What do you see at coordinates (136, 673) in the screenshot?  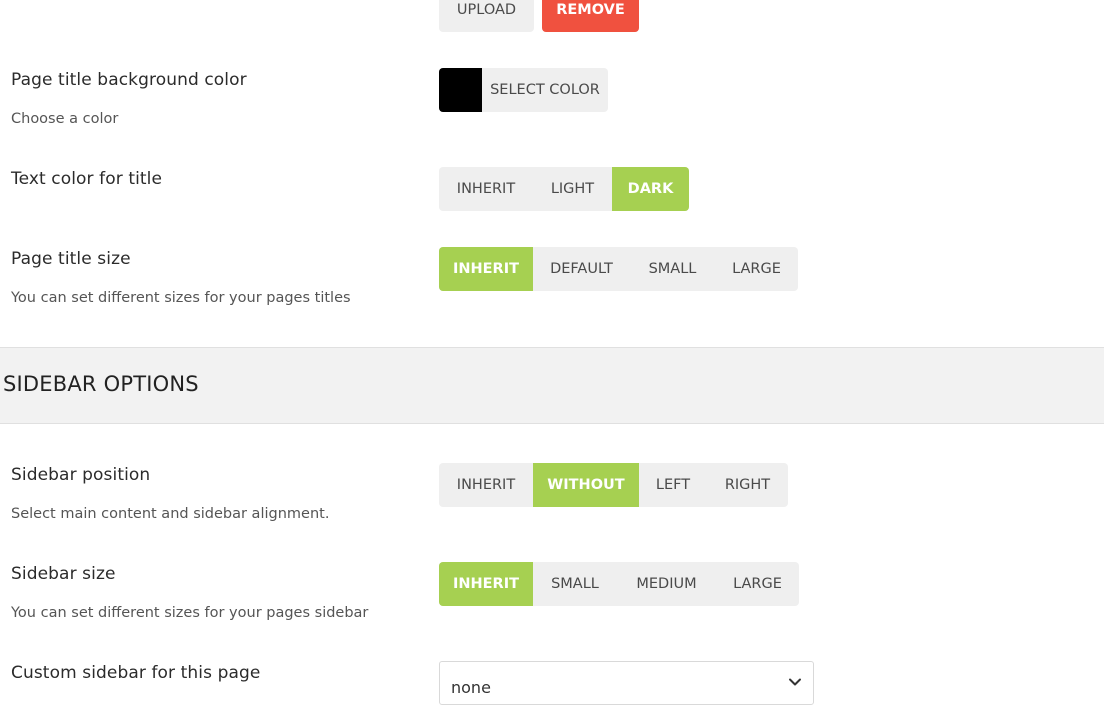 I see `custom-sidebar-label: Custom sidebar for this page` at bounding box center [136, 673].